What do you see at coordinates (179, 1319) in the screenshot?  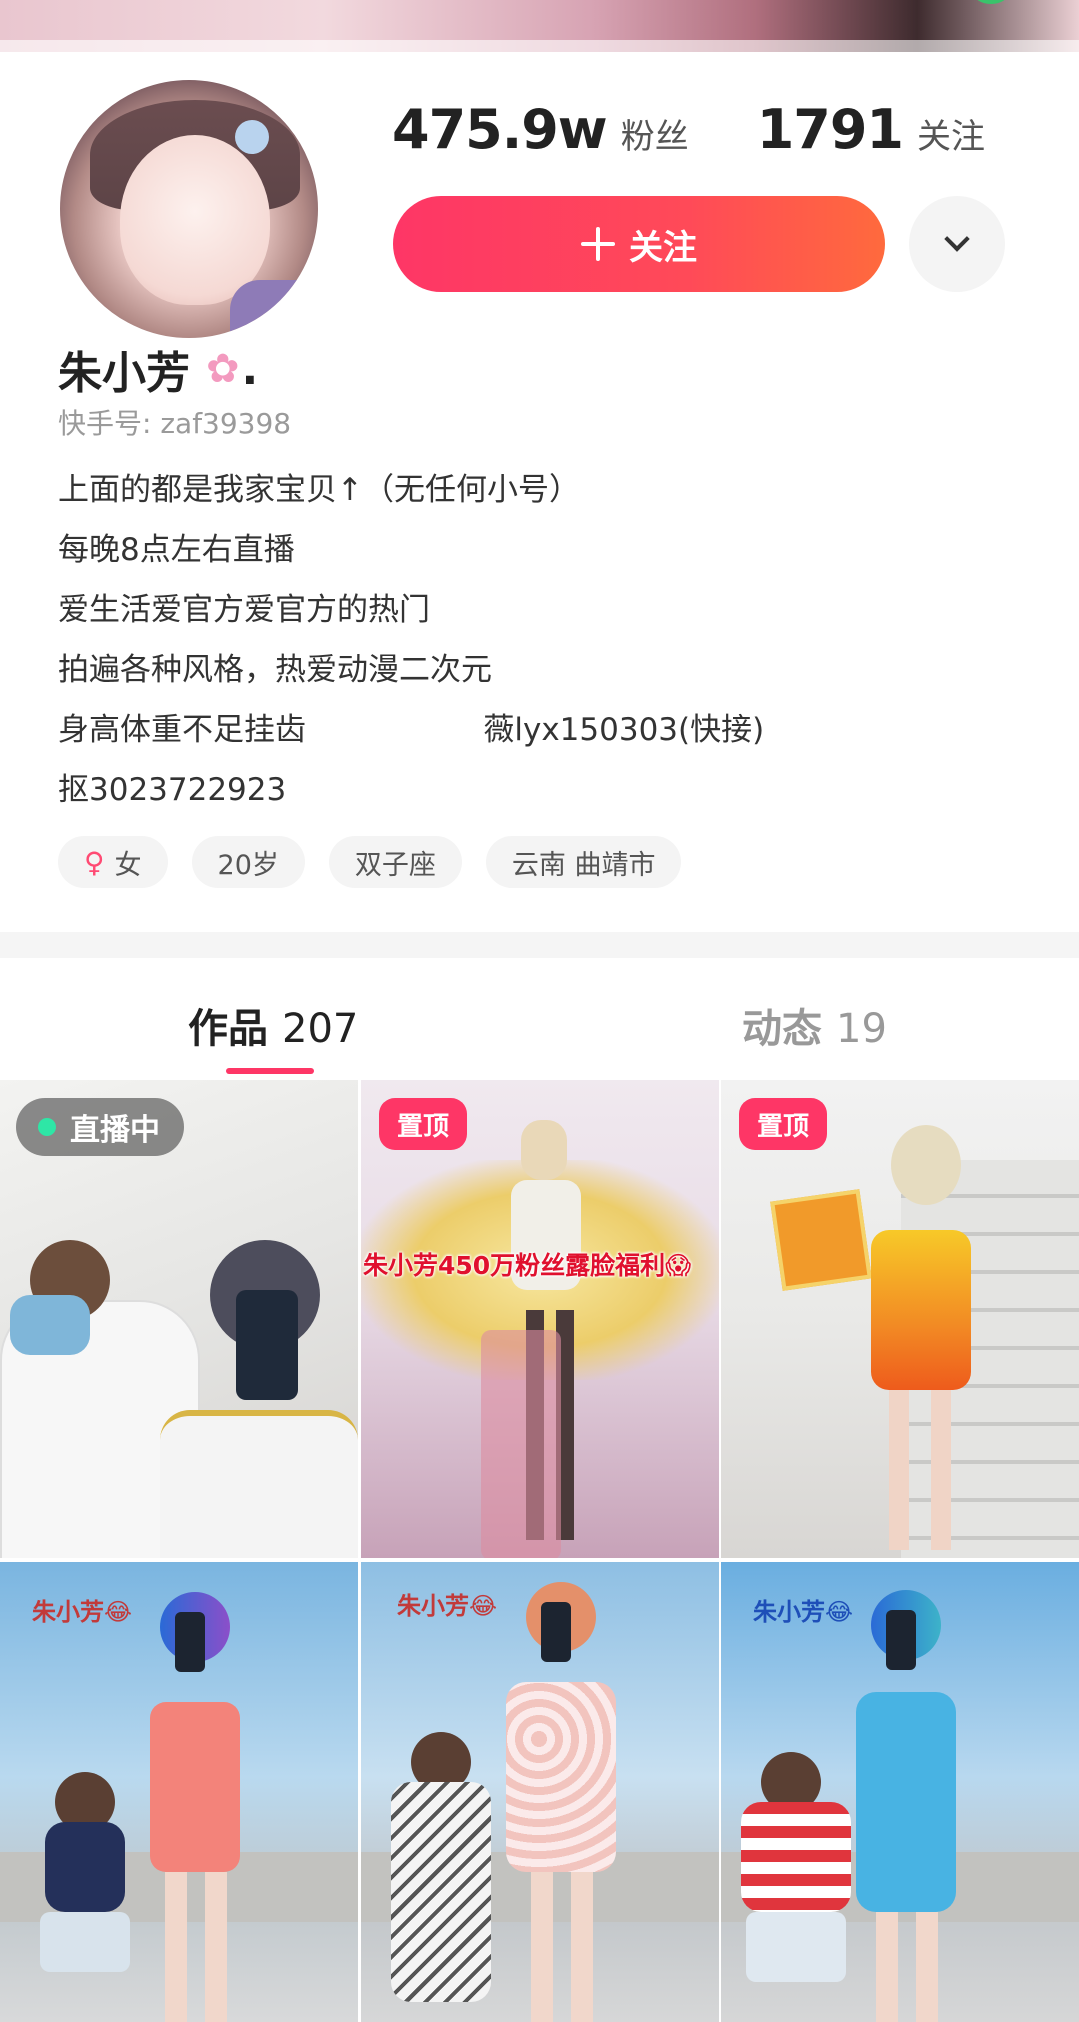 I see `work-thumbnail: 直播中` at bounding box center [179, 1319].